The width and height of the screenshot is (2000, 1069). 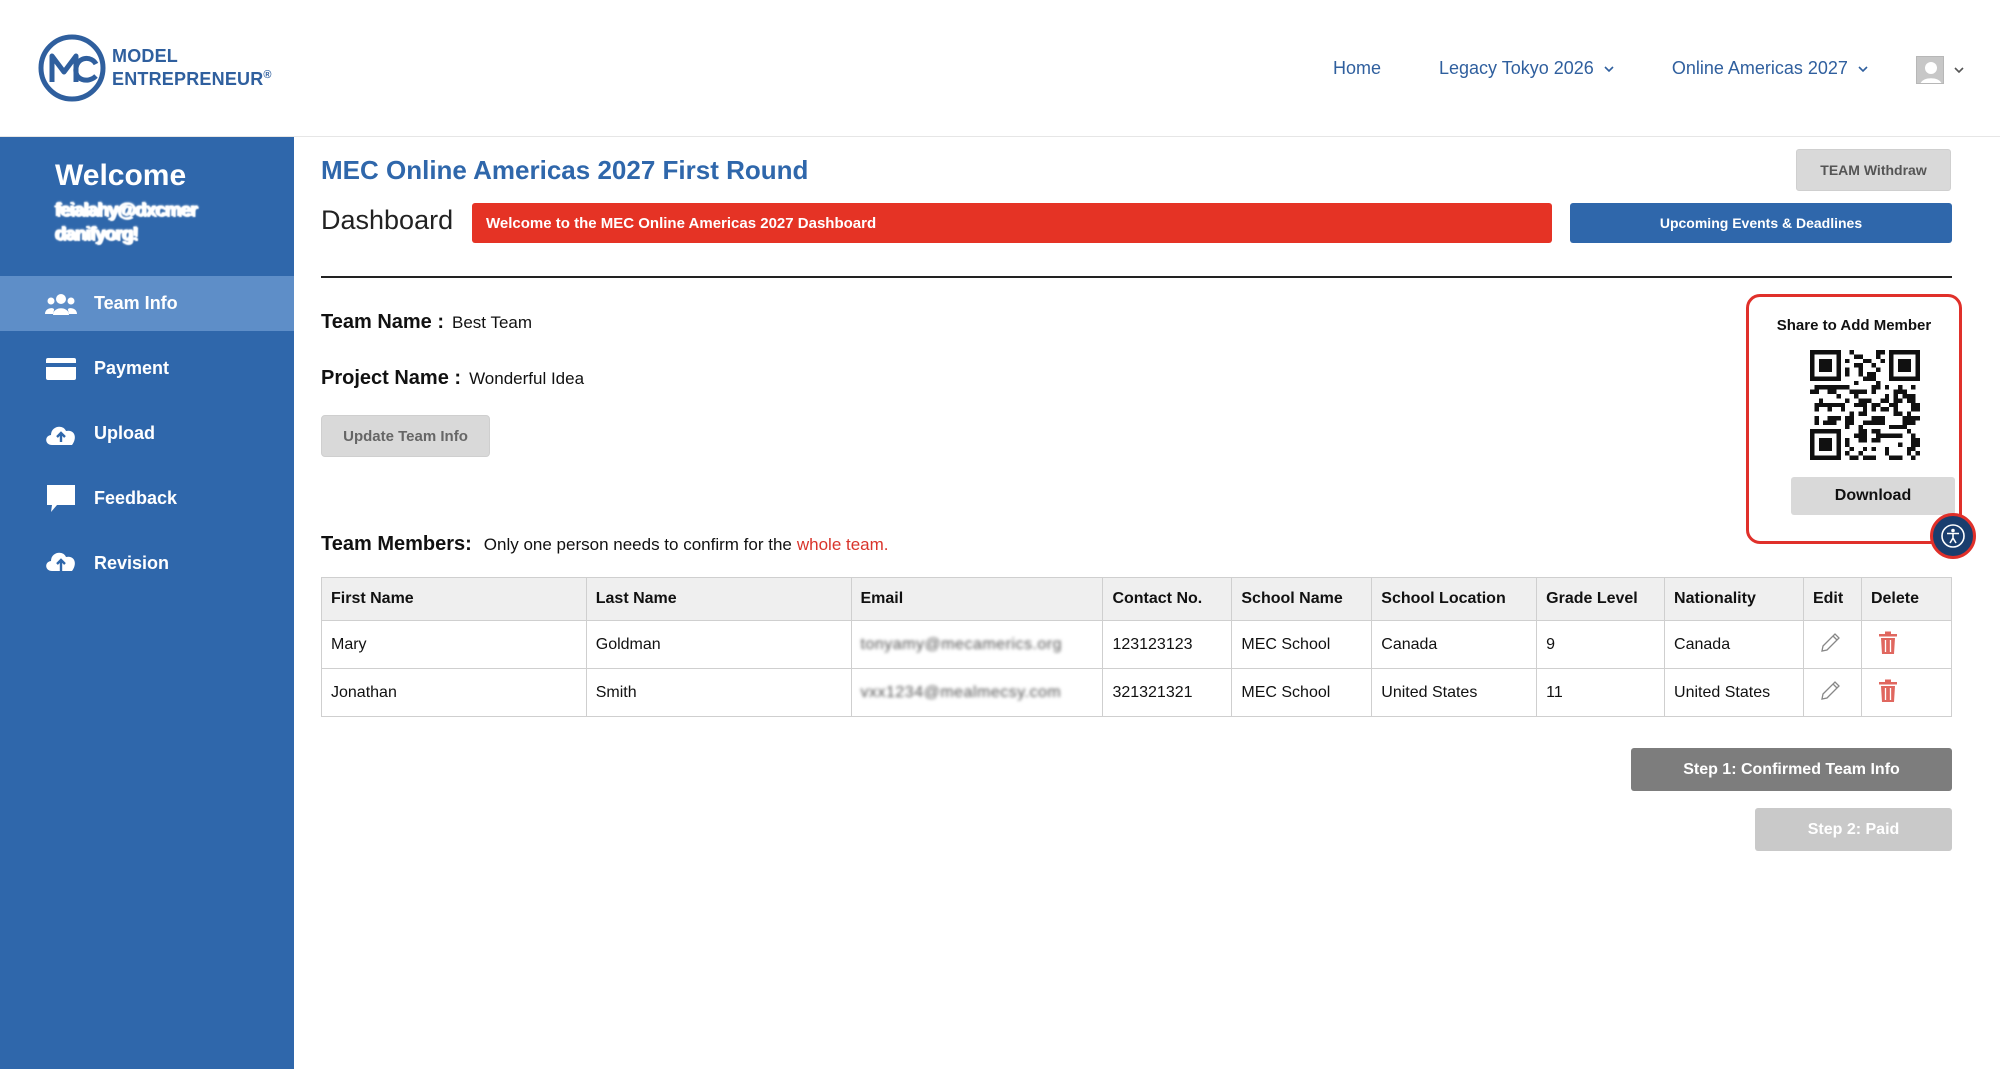 I want to click on column-header: Grade Level, so click(x=1601, y=599).